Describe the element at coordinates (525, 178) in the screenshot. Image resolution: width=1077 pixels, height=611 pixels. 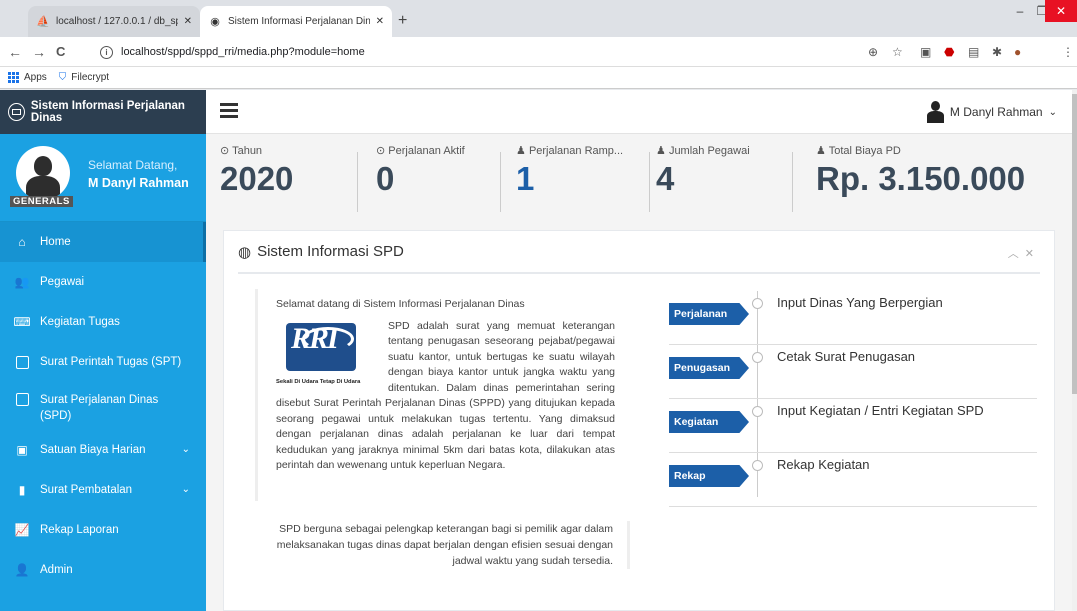
I see `stat-value: 1` at that location.